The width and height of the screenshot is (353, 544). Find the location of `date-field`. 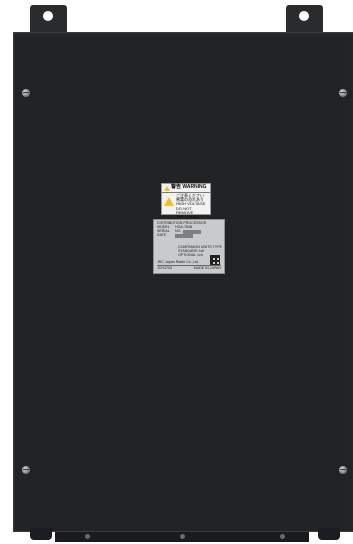

date-field is located at coordinates (184, 235).